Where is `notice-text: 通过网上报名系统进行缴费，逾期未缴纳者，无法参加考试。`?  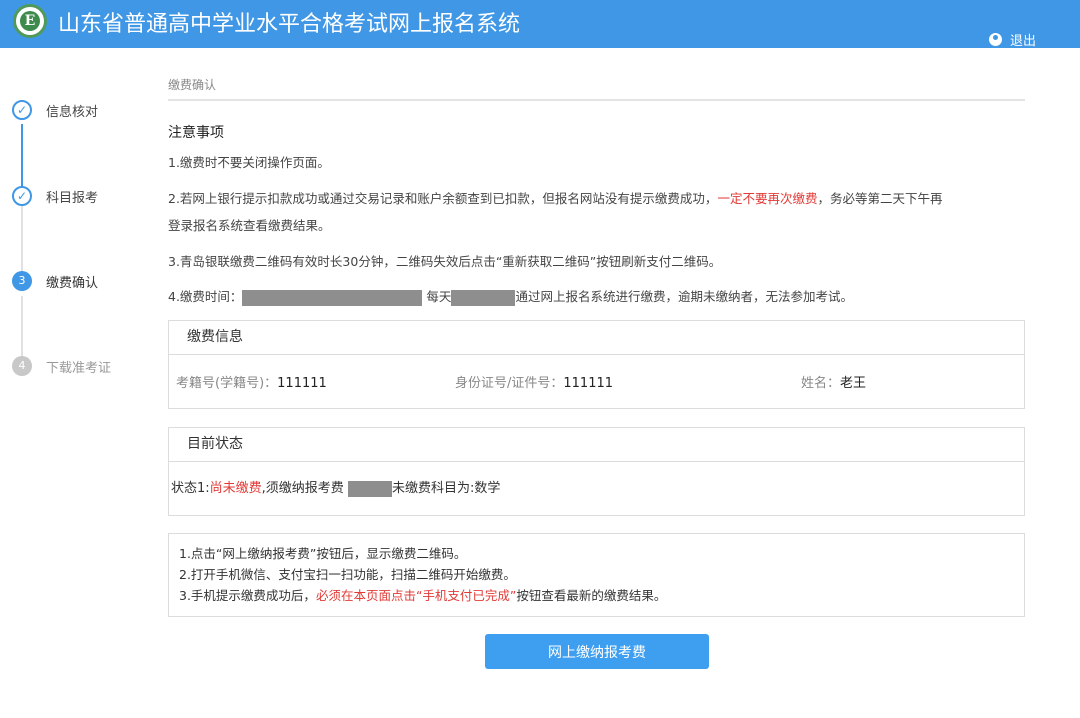
notice-text: 通过网上报名系统进行缴费，逾期未缴纳者，无法参加考试。 is located at coordinates (684, 296).